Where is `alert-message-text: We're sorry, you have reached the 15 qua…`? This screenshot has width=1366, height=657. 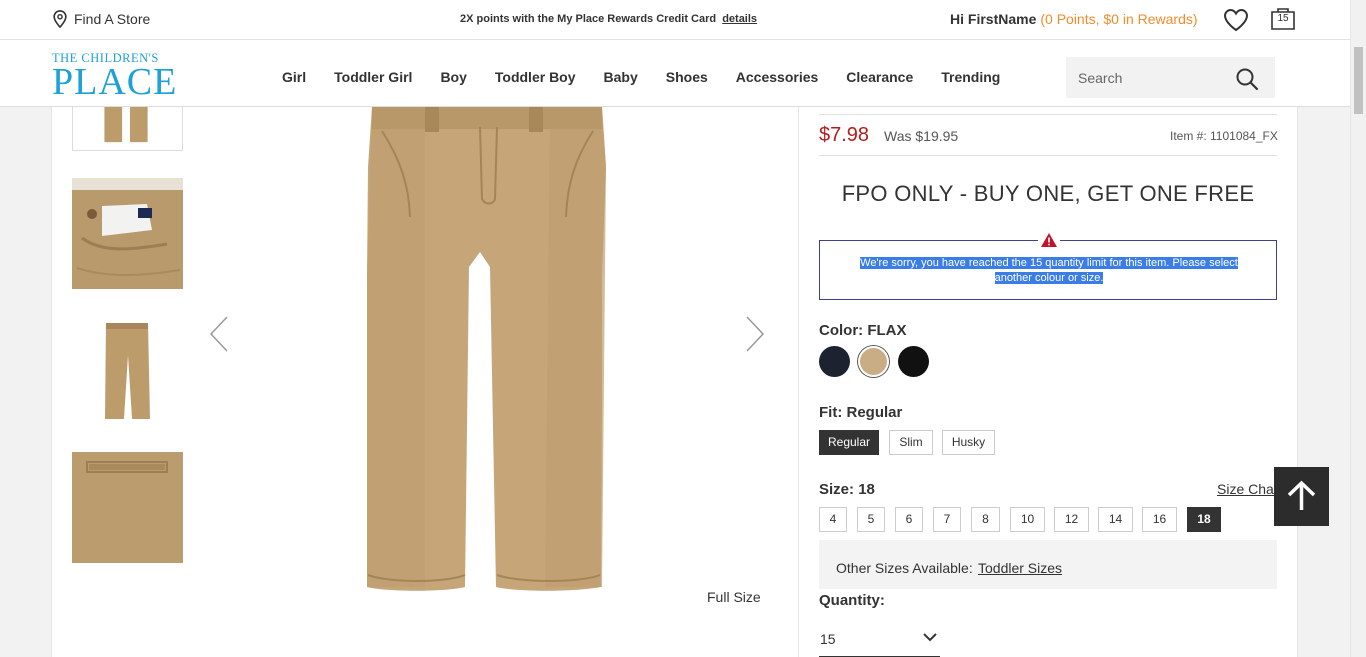 alert-message-text: We're sorry, you have reached the 15 qua… is located at coordinates (1049, 270).